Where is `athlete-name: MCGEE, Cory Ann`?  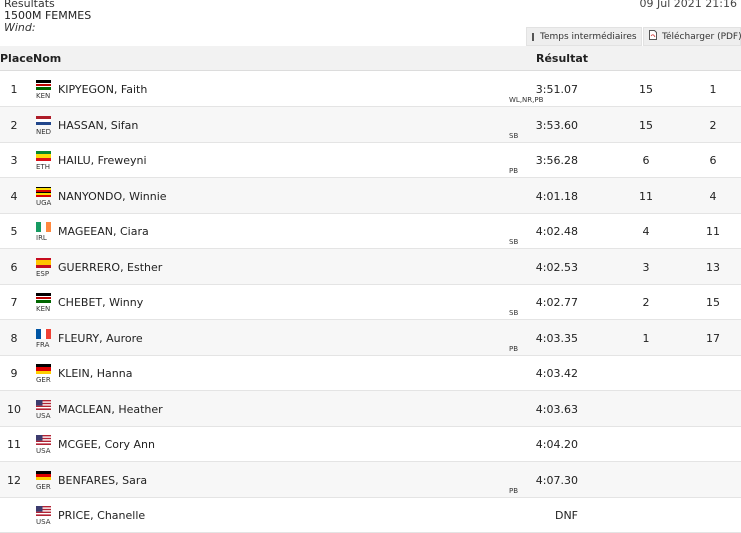 athlete-name: MCGEE, Cory Ann is located at coordinates (106, 444).